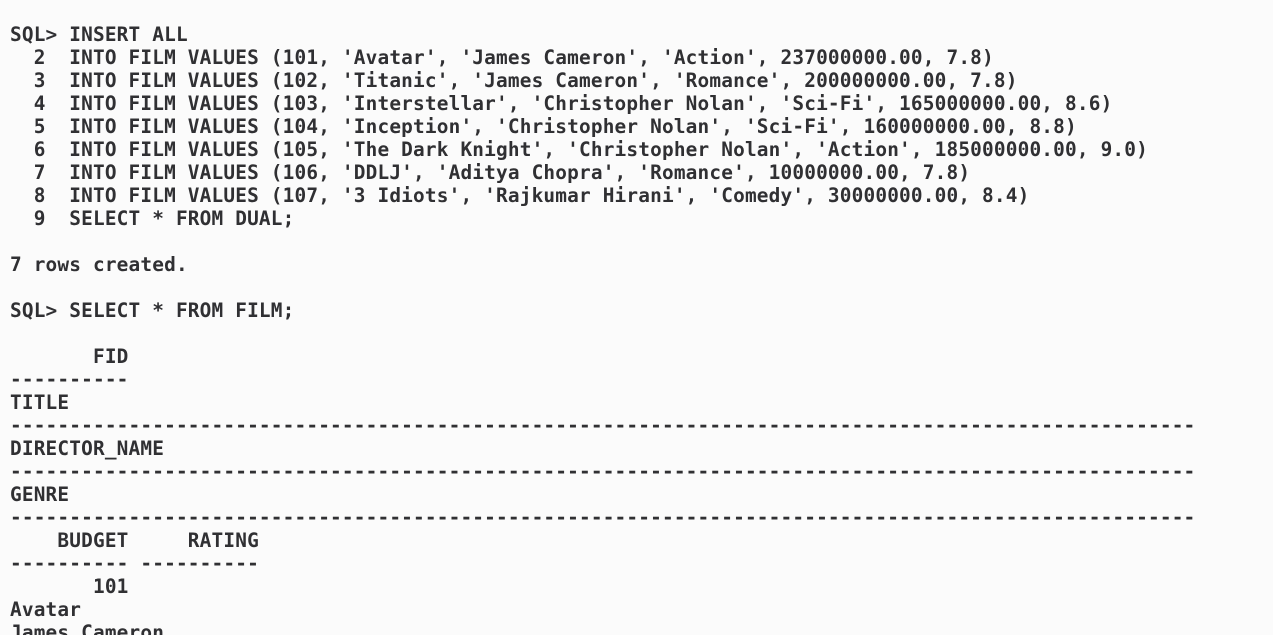 This screenshot has width=1273, height=635. What do you see at coordinates (40, 402) in the screenshot?
I see `column-header-title: TITLE` at bounding box center [40, 402].